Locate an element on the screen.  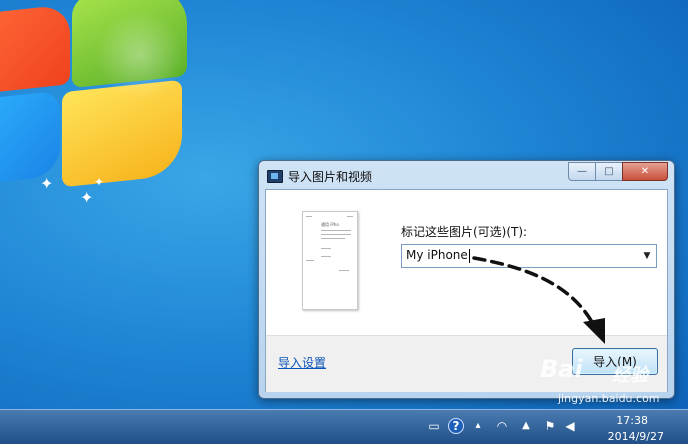
wifi-icon: ◠ is located at coordinates (502, 426).